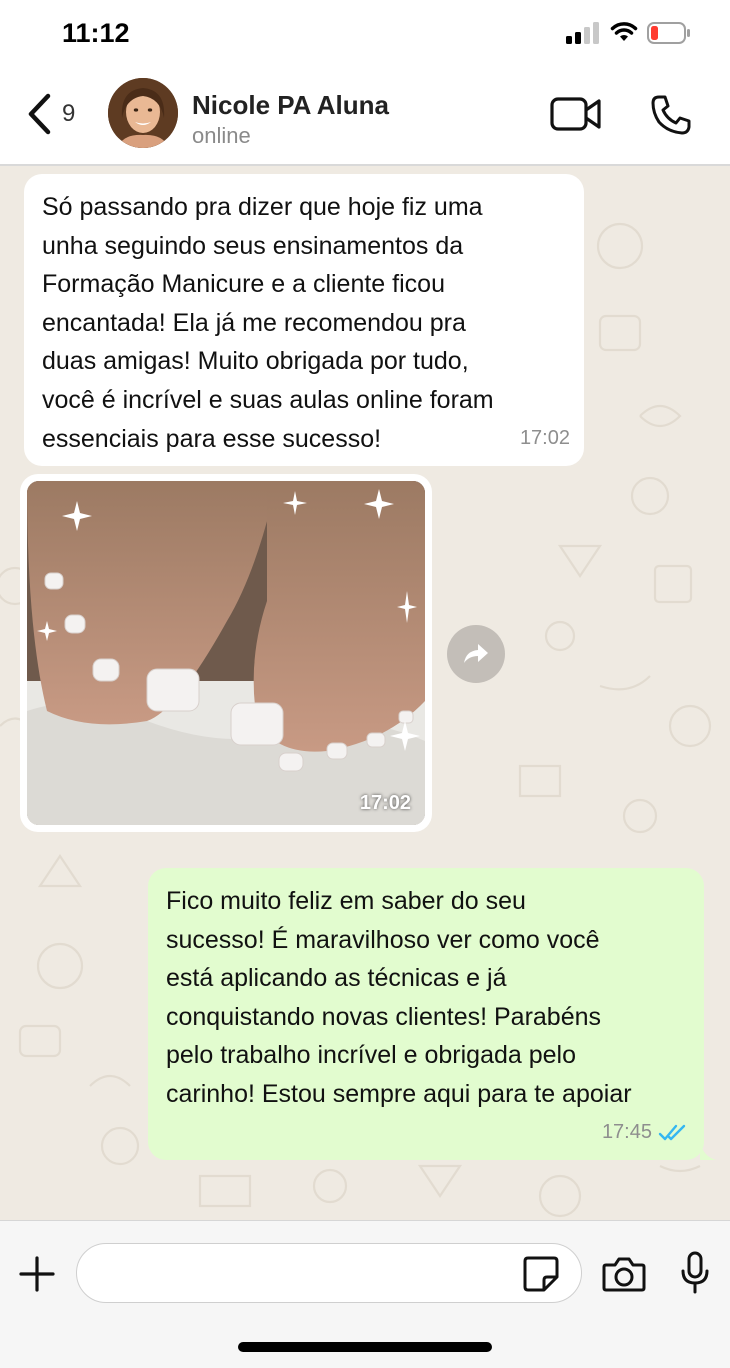 The image size is (730, 1368). Describe the element at coordinates (582, 33) in the screenshot. I see `cellular-signal-icon` at that location.